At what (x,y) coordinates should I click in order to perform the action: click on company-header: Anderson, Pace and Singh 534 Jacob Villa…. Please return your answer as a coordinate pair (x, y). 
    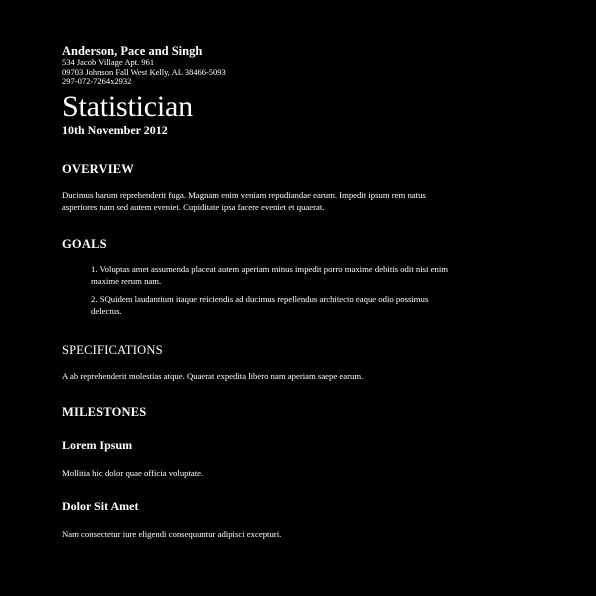
    Looking at the image, I should click on (257, 65).